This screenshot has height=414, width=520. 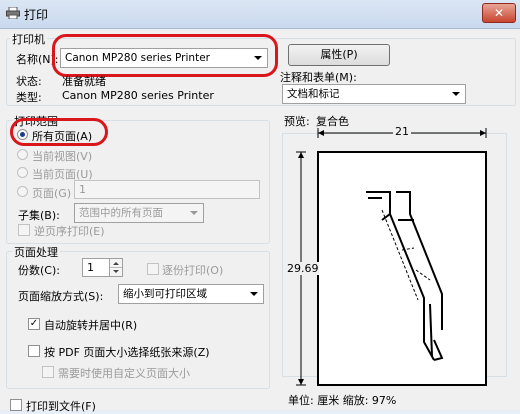 What do you see at coordinates (127, 352) in the screenshot?
I see `choose-paper-label: 按 PDF 页面大小选择纸张来源(Z)` at bounding box center [127, 352].